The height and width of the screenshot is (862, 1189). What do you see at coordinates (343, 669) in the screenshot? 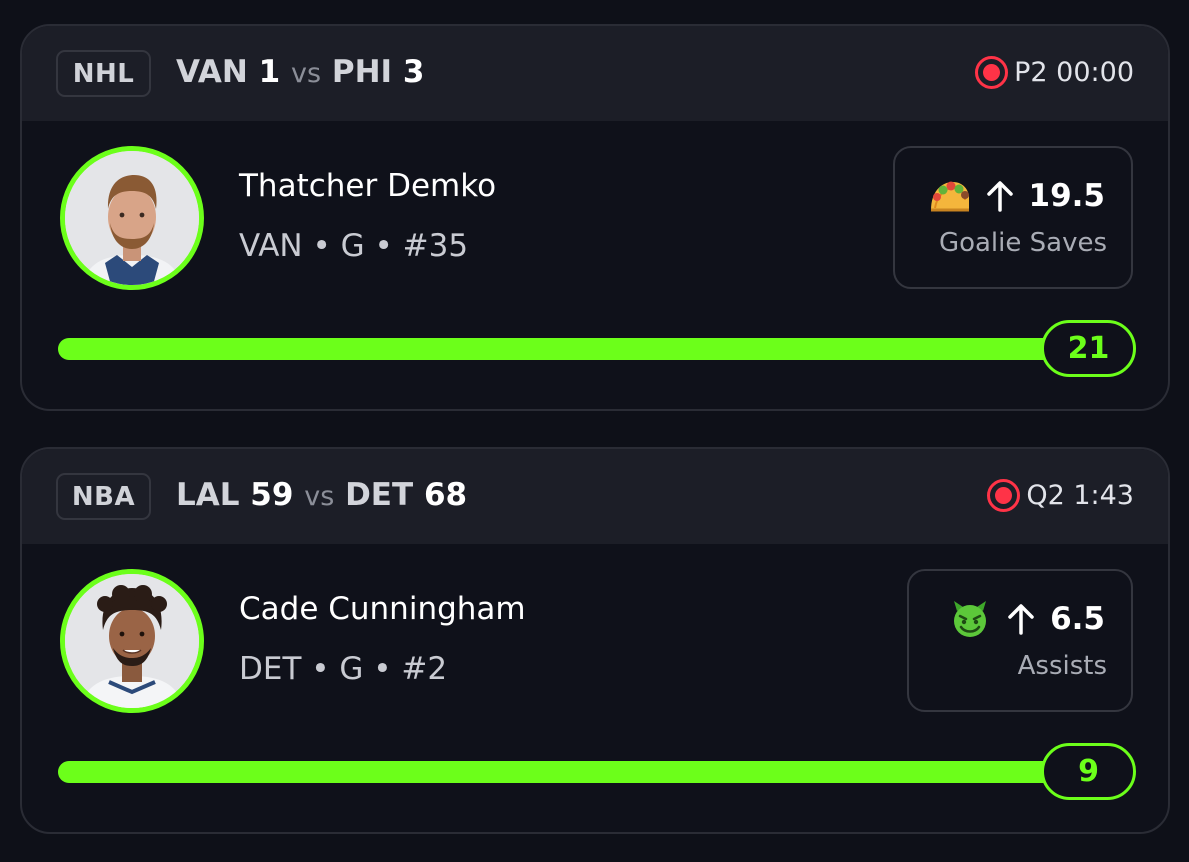
I see `player-meta: DET • G • #2` at bounding box center [343, 669].